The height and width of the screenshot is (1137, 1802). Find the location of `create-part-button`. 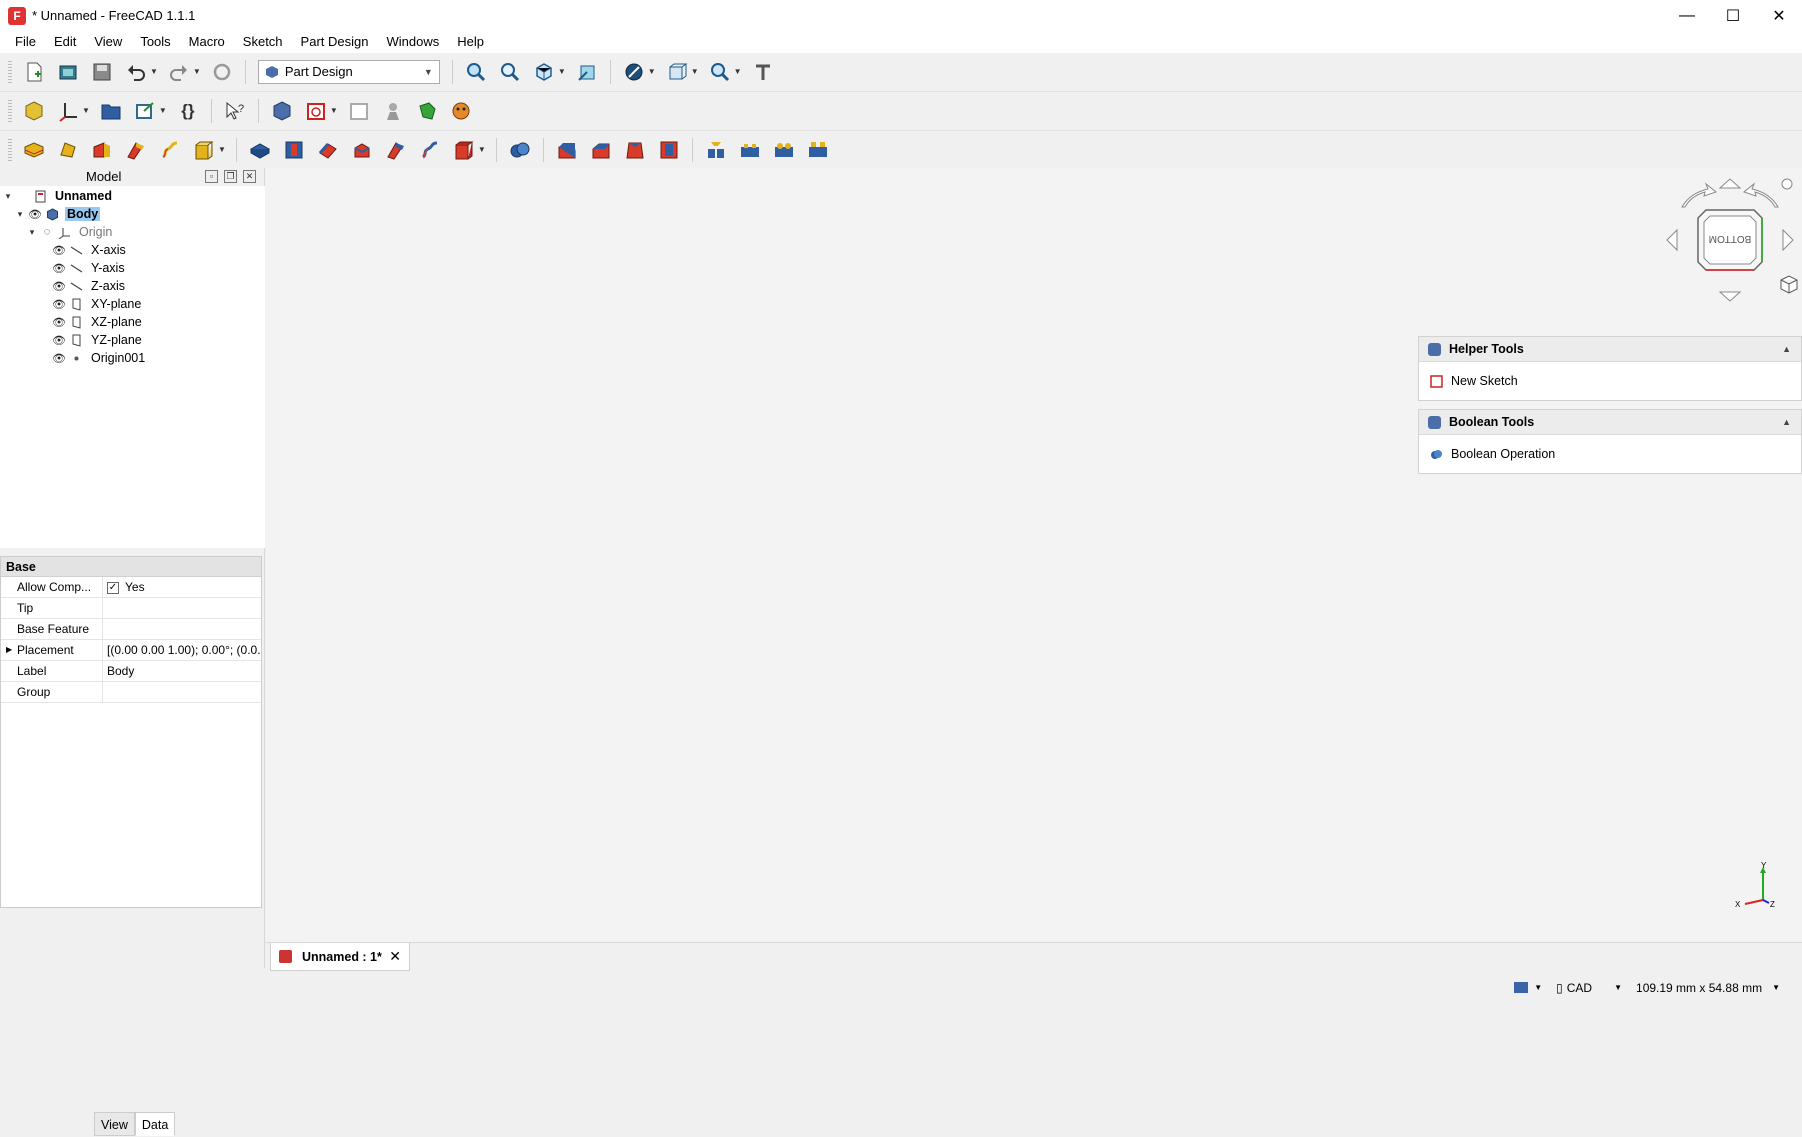

create-part-button is located at coordinates (34, 111).